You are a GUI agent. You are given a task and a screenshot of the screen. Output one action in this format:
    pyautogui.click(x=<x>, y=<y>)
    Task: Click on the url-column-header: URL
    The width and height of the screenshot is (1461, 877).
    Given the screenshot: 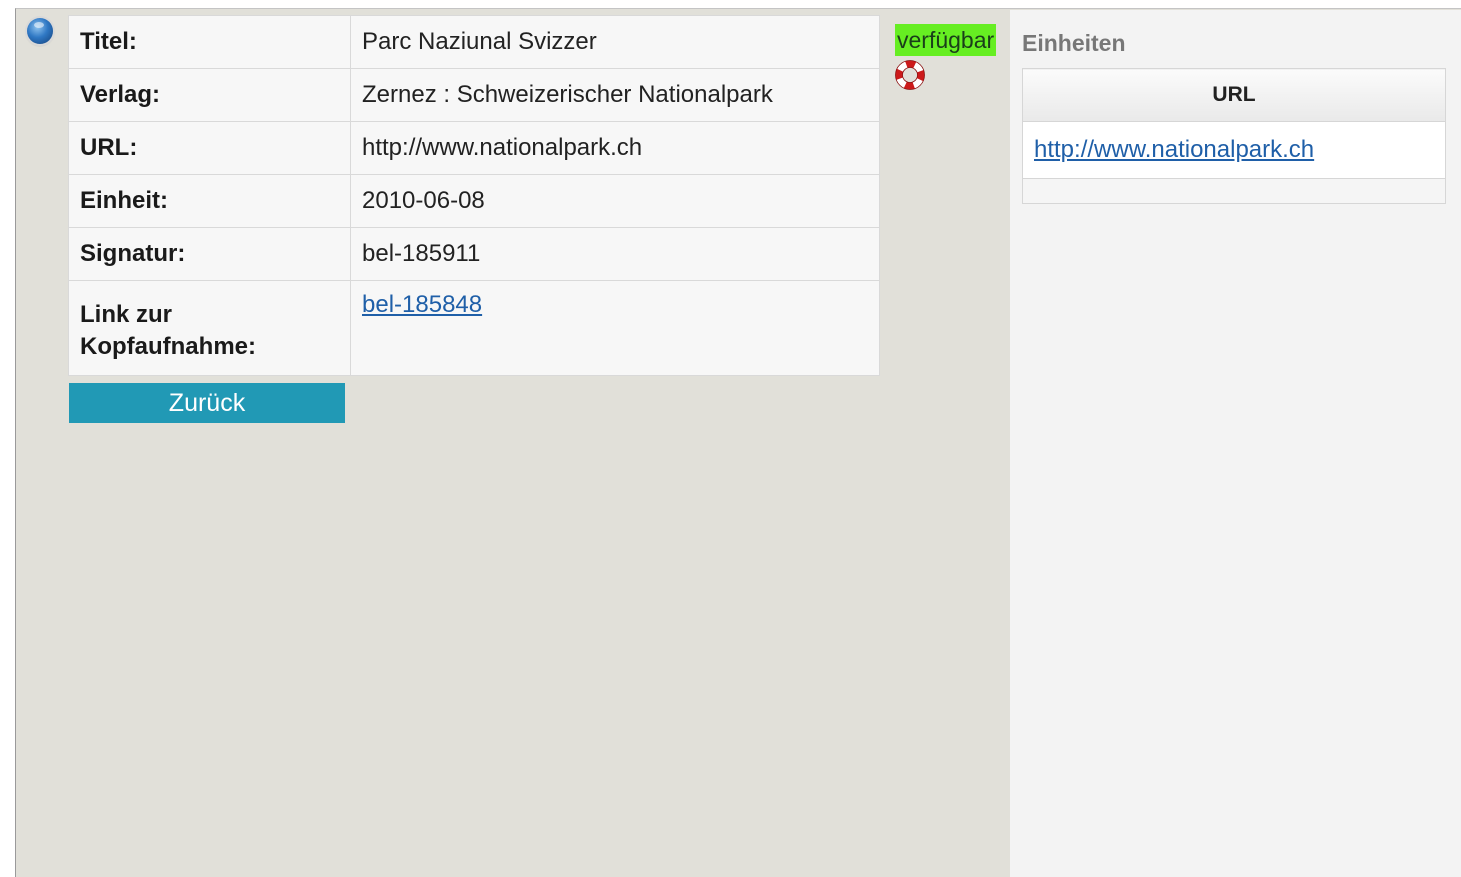 What is the action you would take?
    pyautogui.click(x=1234, y=95)
    